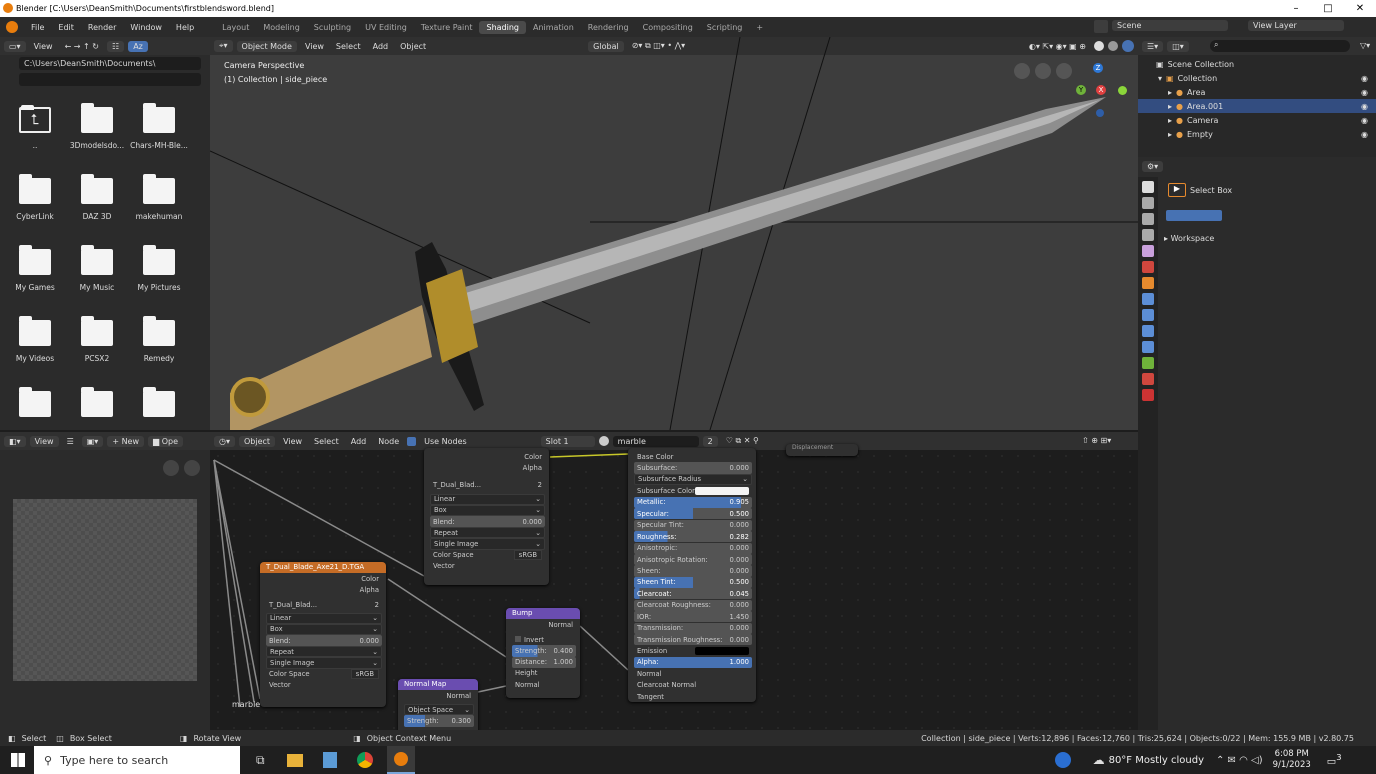 This screenshot has height=774, width=1376. What do you see at coordinates (544, 639) in the screenshot?
I see `invert-checkbox: Invert` at bounding box center [544, 639].